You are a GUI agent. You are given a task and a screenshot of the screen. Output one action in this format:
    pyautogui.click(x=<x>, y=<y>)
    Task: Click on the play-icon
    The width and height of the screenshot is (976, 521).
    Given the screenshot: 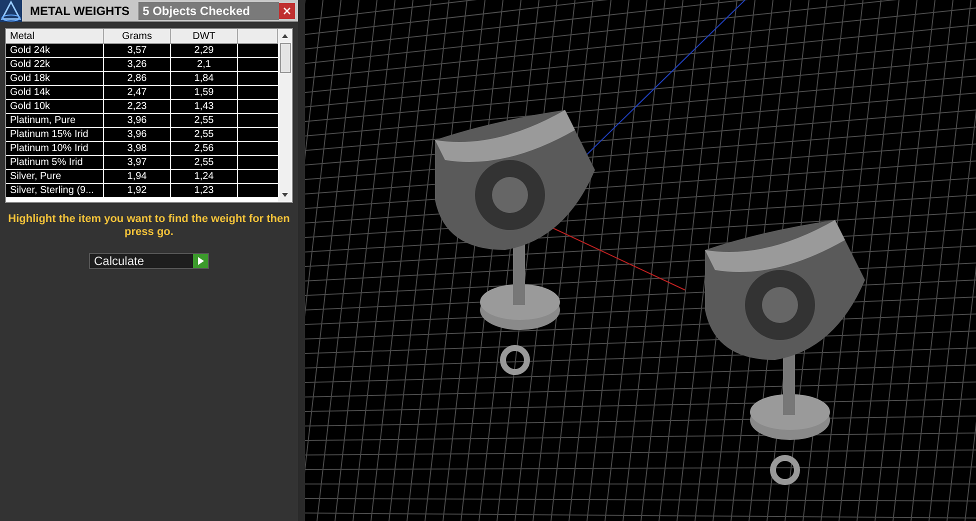 What is the action you would take?
    pyautogui.click(x=201, y=261)
    